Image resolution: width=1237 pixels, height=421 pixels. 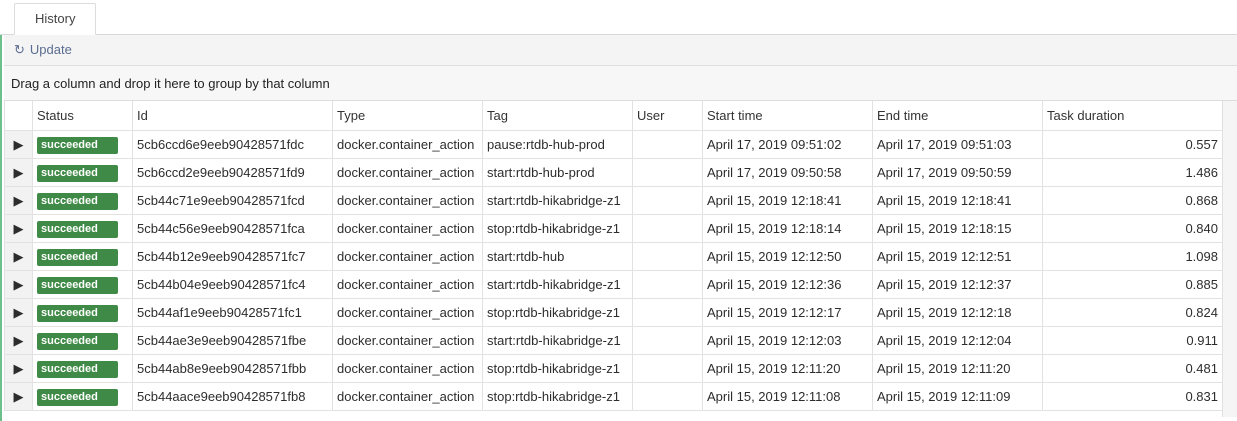 What do you see at coordinates (557, 256) in the screenshot?
I see `tag-cell: start:rtdb-hub` at bounding box center [557, 256].